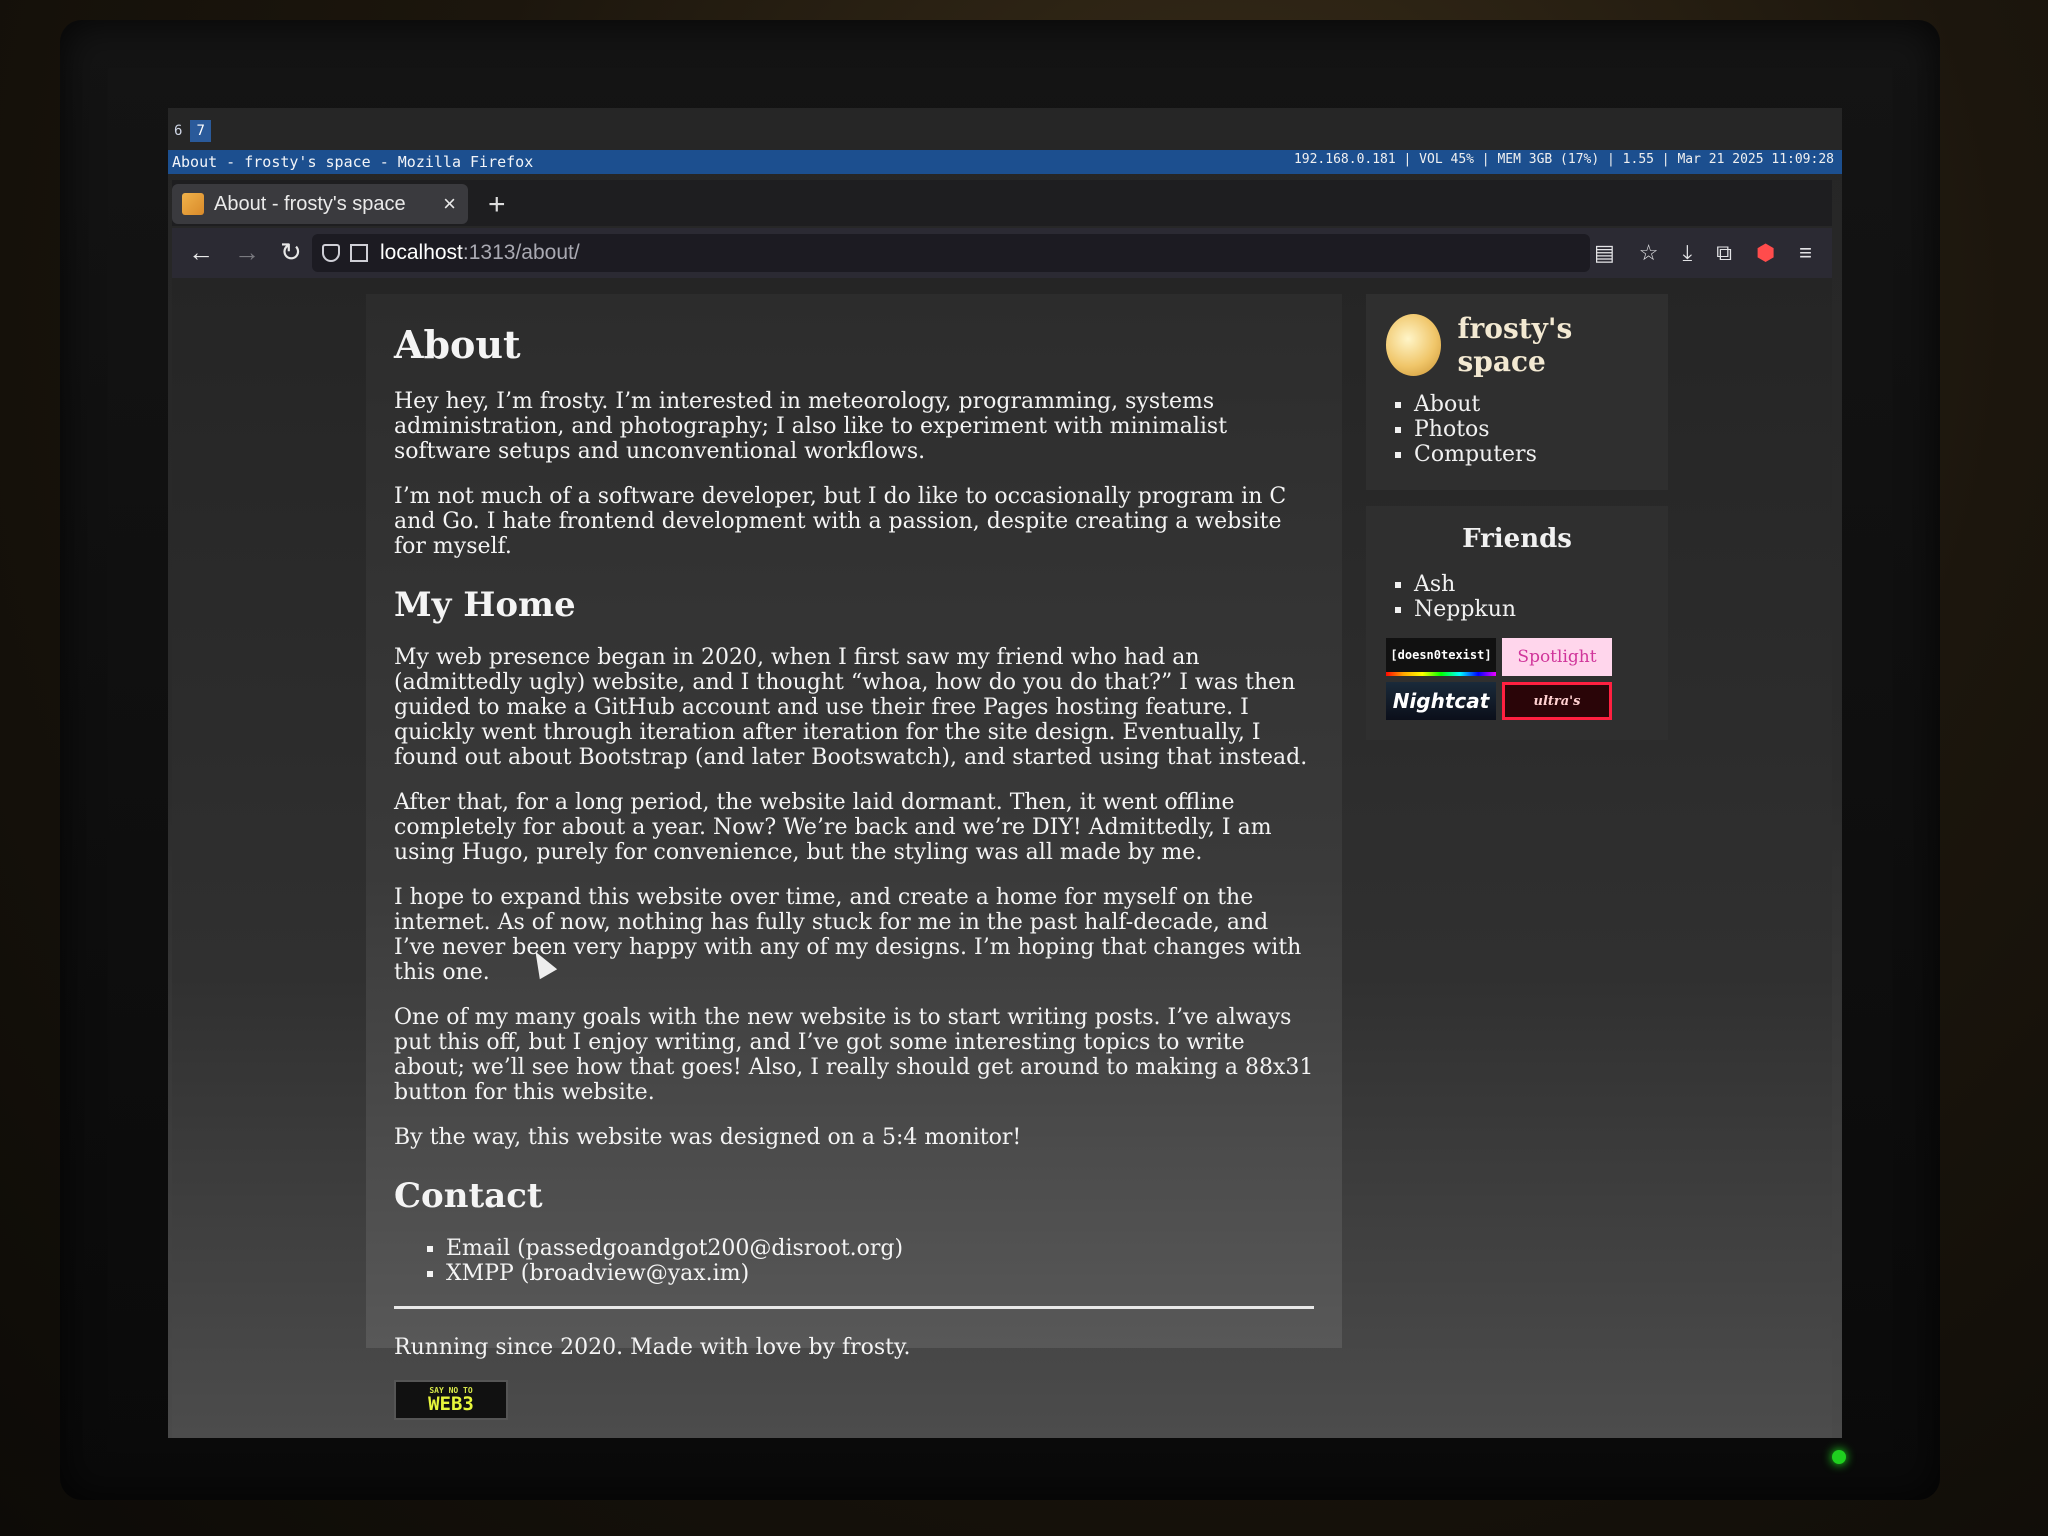  I want to click on site-name: frosty's space, so click(1515, 345).